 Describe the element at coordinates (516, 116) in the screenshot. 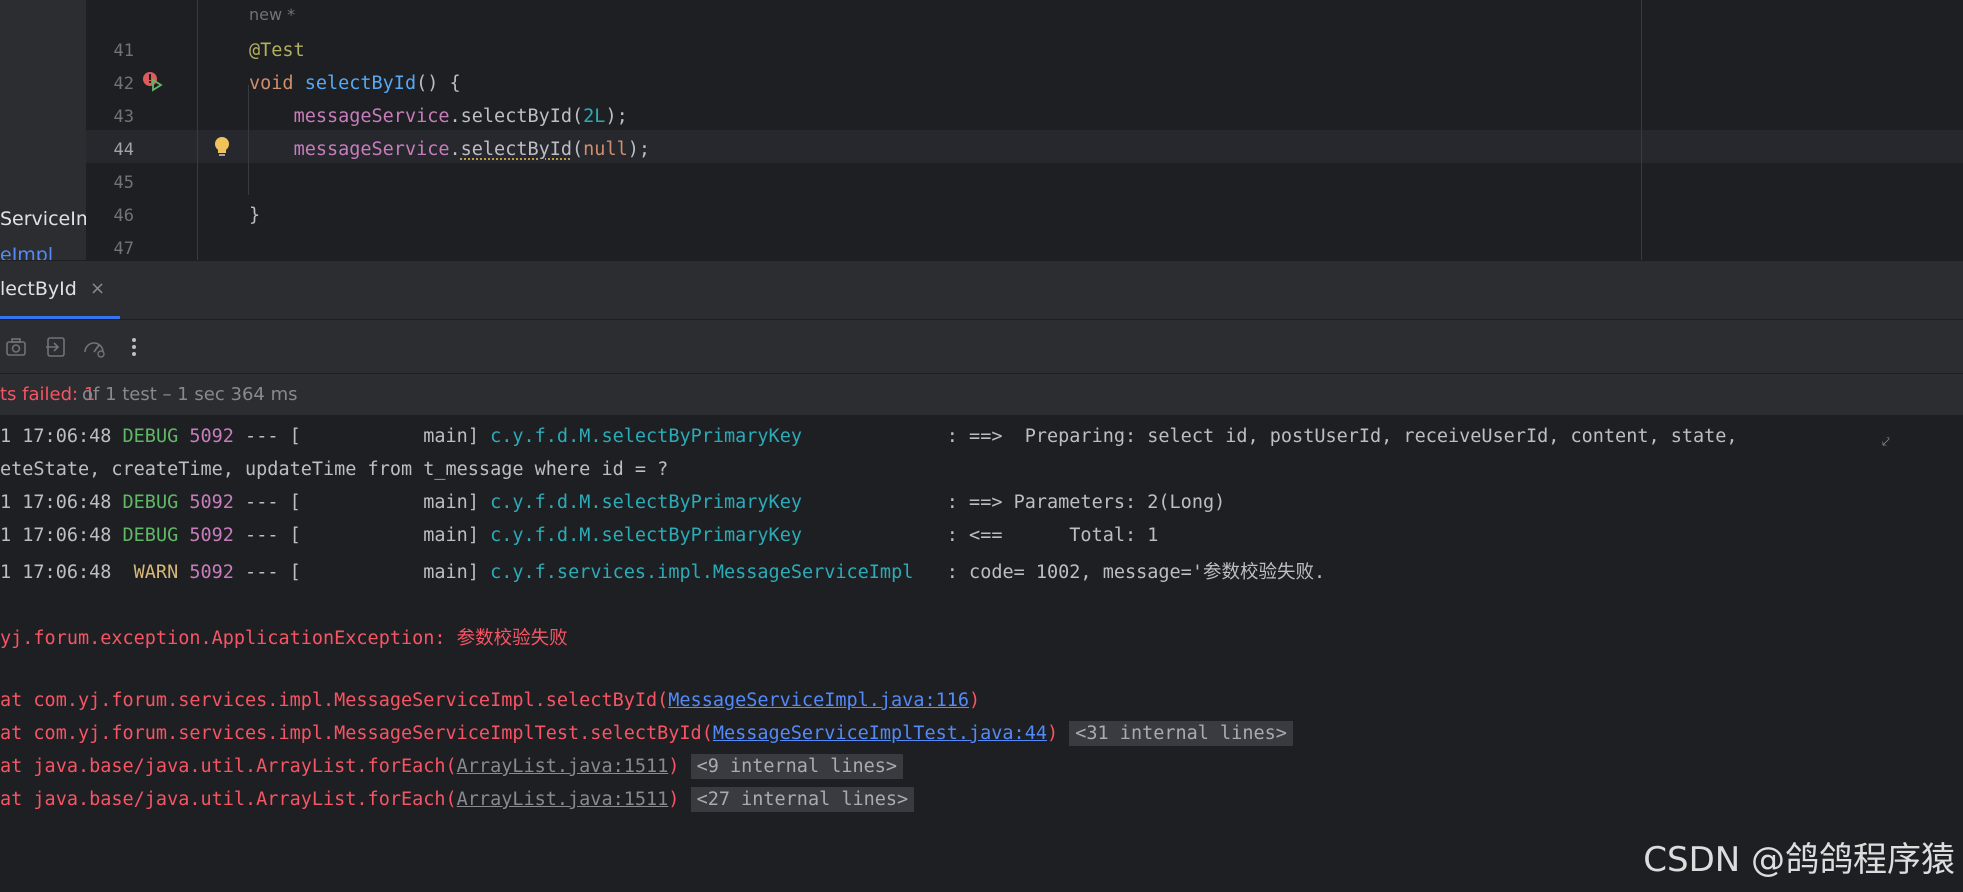

I see `code-token: .selectById(` at that location.